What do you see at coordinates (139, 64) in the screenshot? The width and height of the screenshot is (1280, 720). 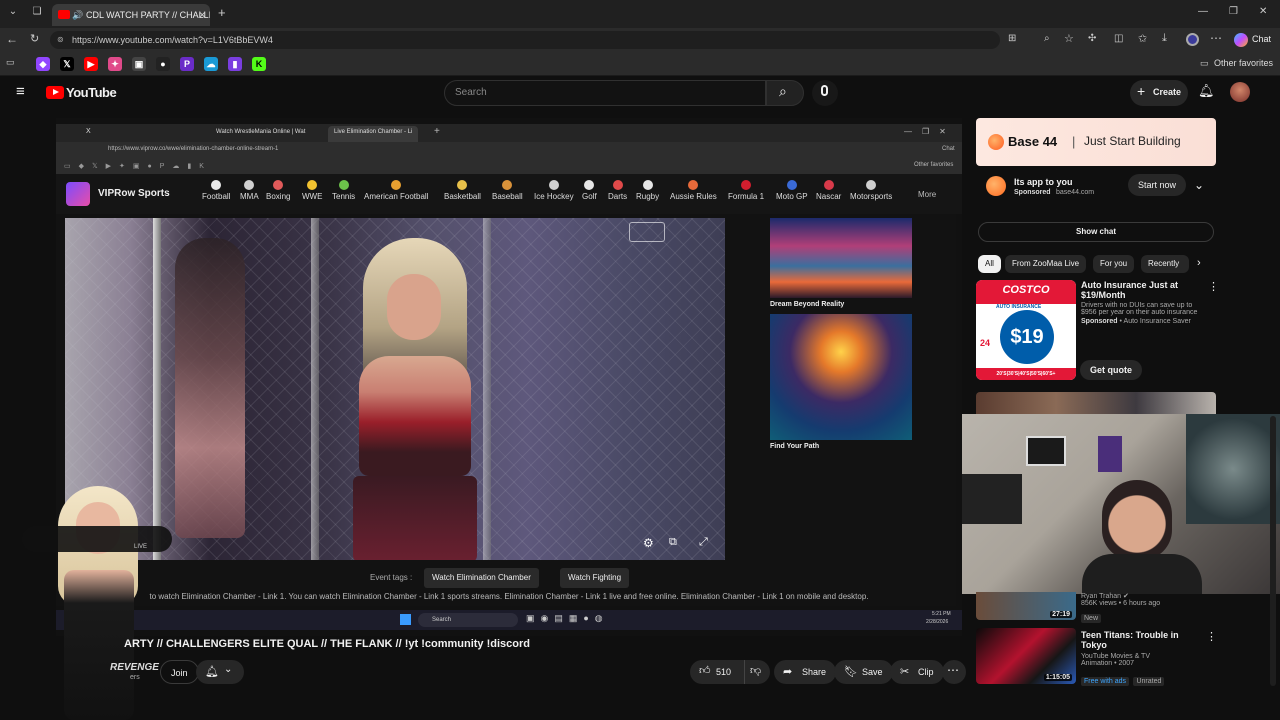 I see `fav-site-icon: ▣` at bounding box center [139, 64].